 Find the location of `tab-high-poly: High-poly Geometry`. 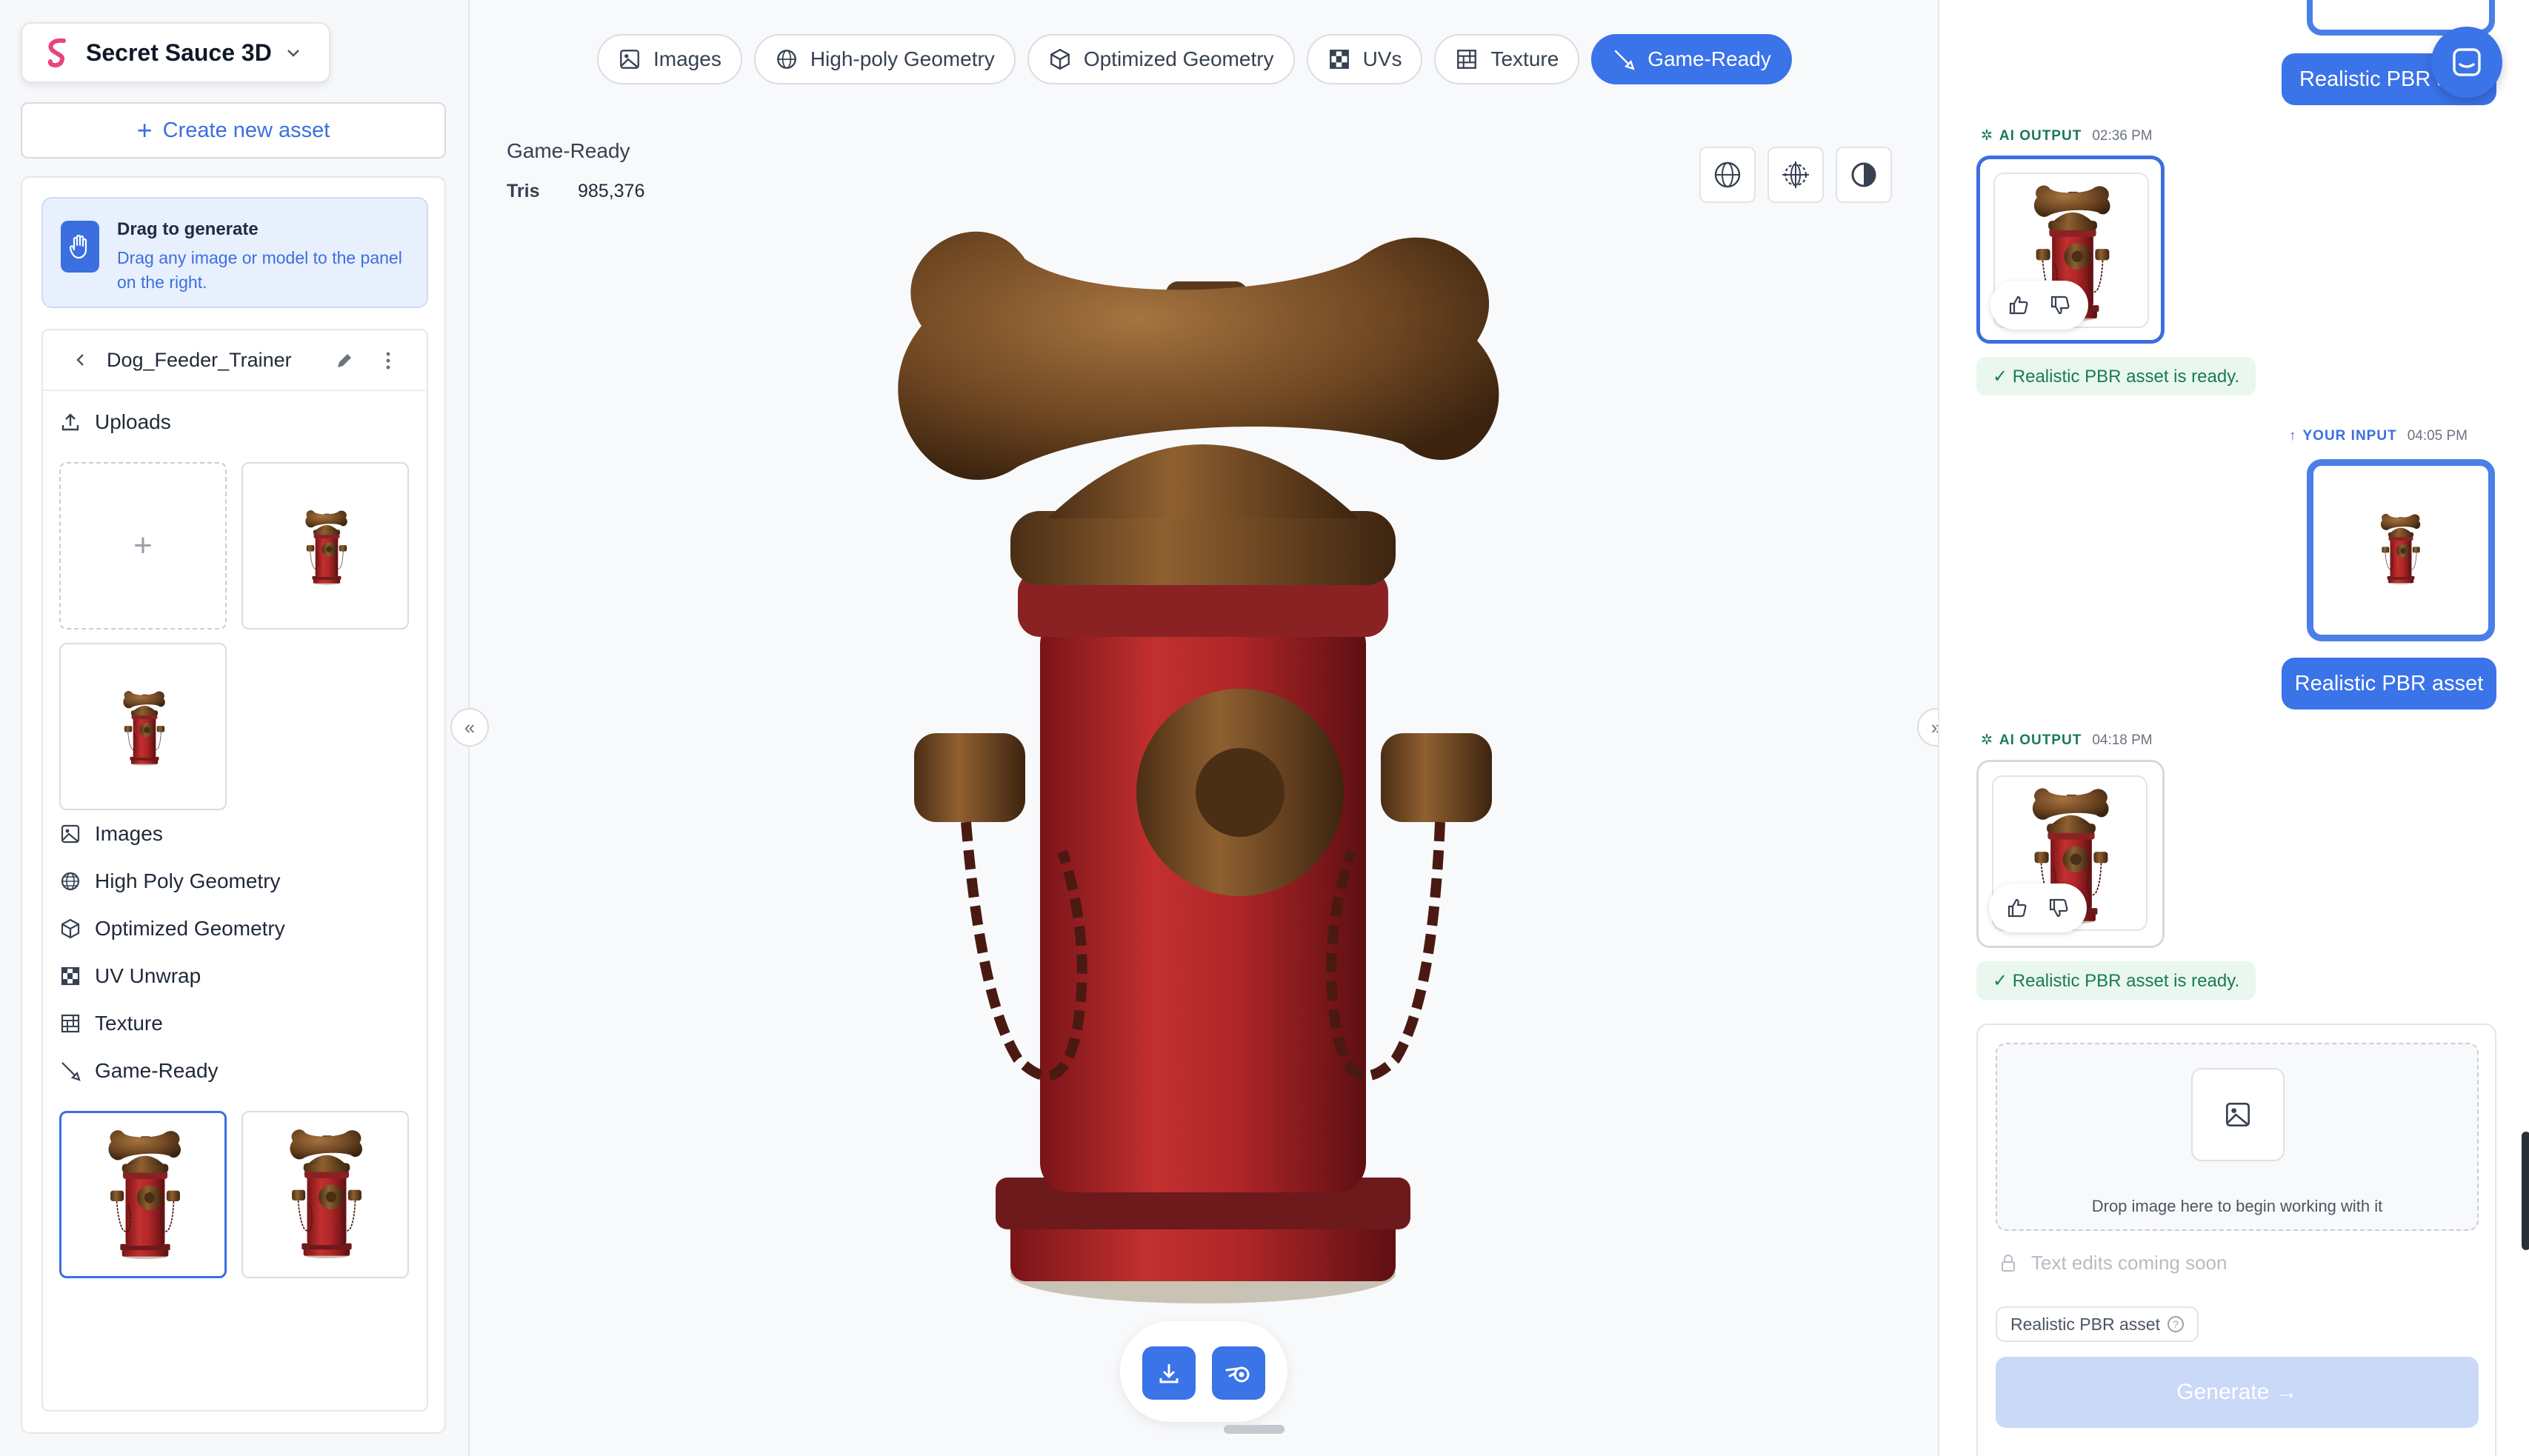

tab-high-poly: High-poly Geometry is located at coordinates (884, 59).